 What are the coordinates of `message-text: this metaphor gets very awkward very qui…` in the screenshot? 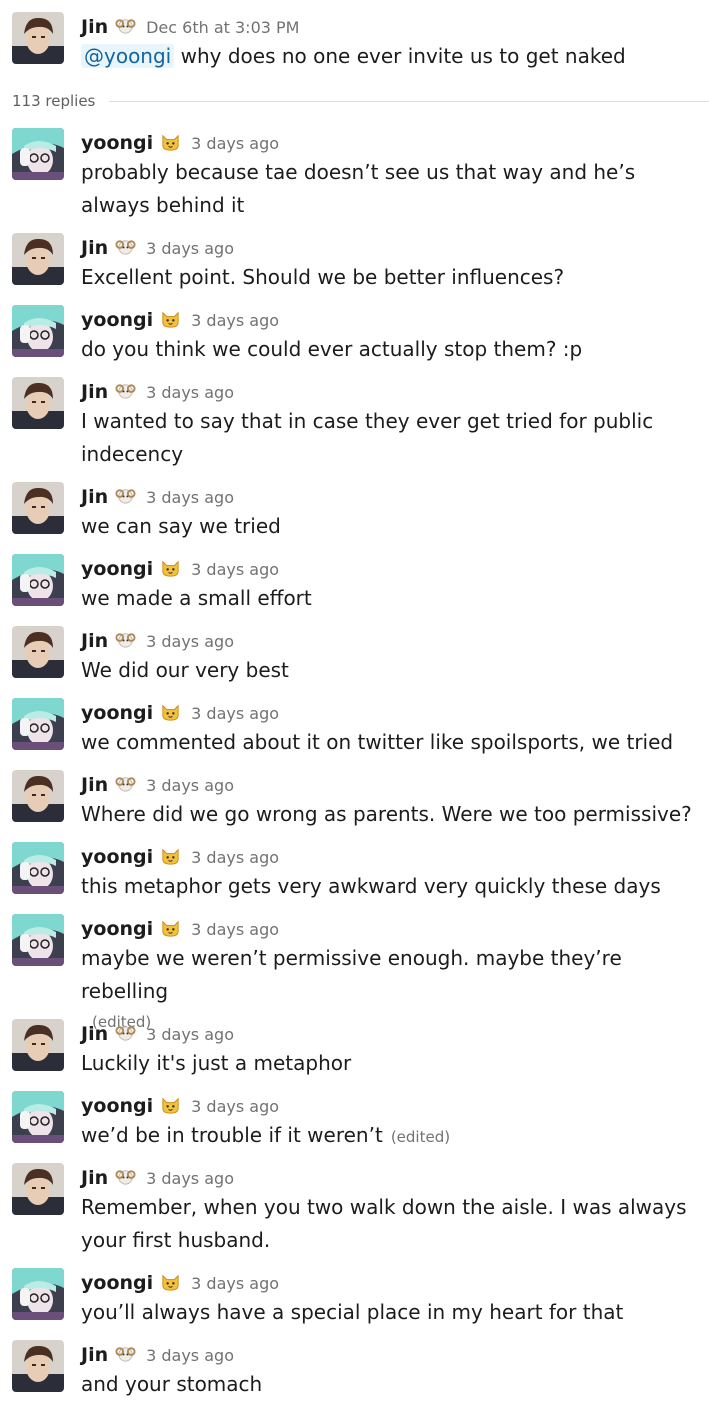 It's located at (391, 886).